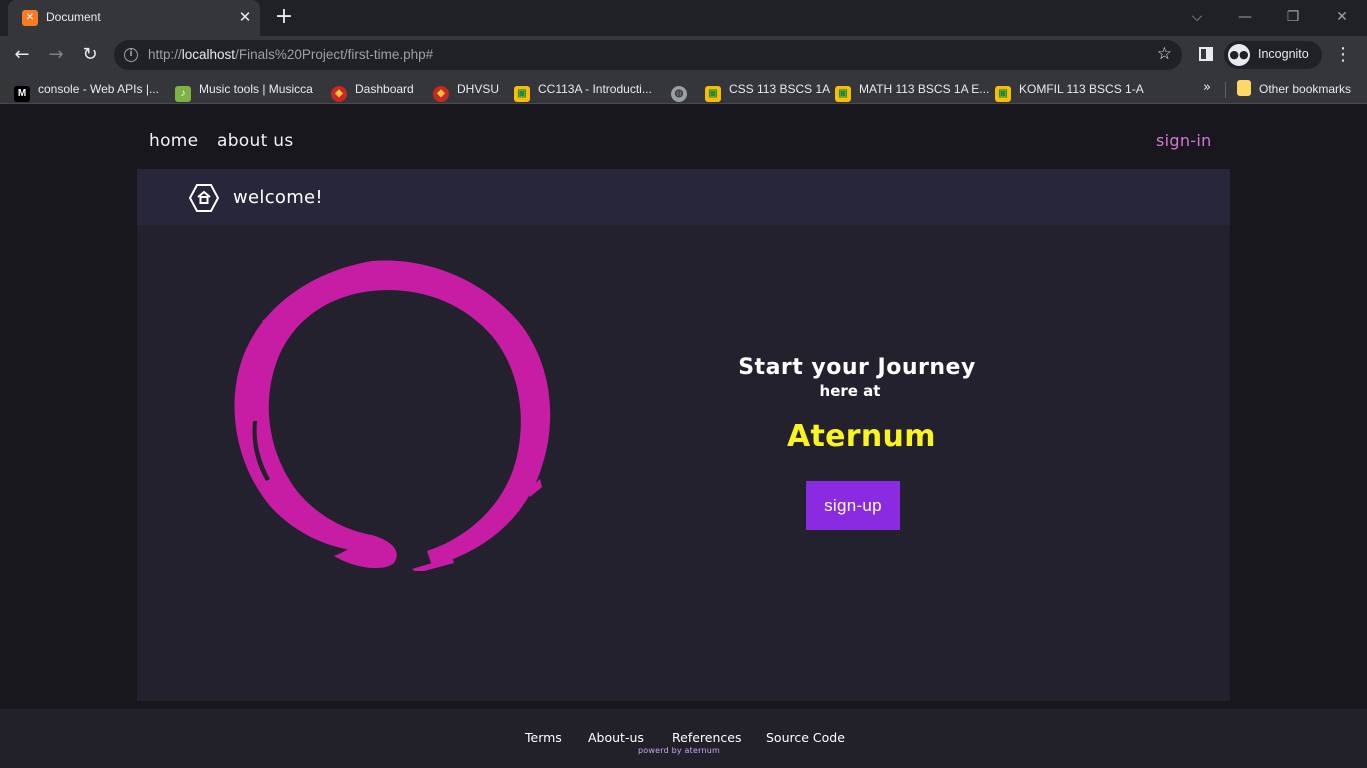  Describe the element at coordinates (73, 17) in the screenshot. I see `tab-title: Document` at that location.